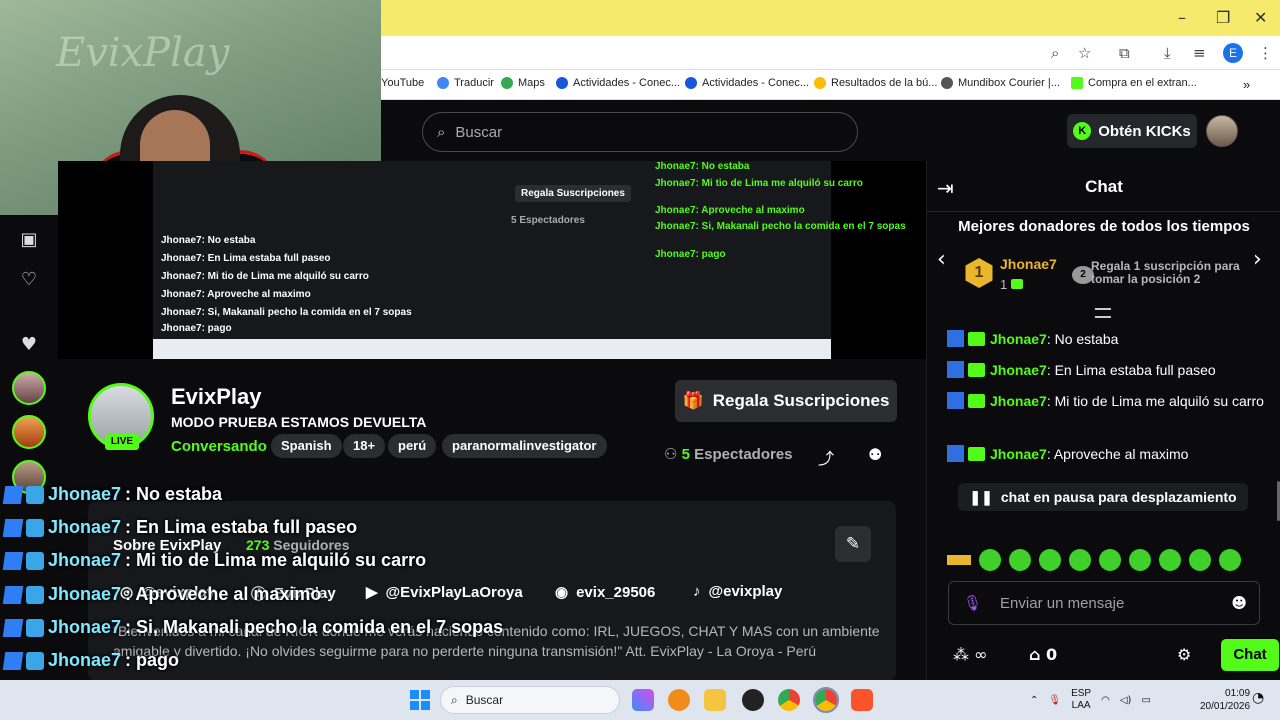  I want to click on chat-message-input: 🎙 Enviar un mensaje ☻, so click(1104, 603).